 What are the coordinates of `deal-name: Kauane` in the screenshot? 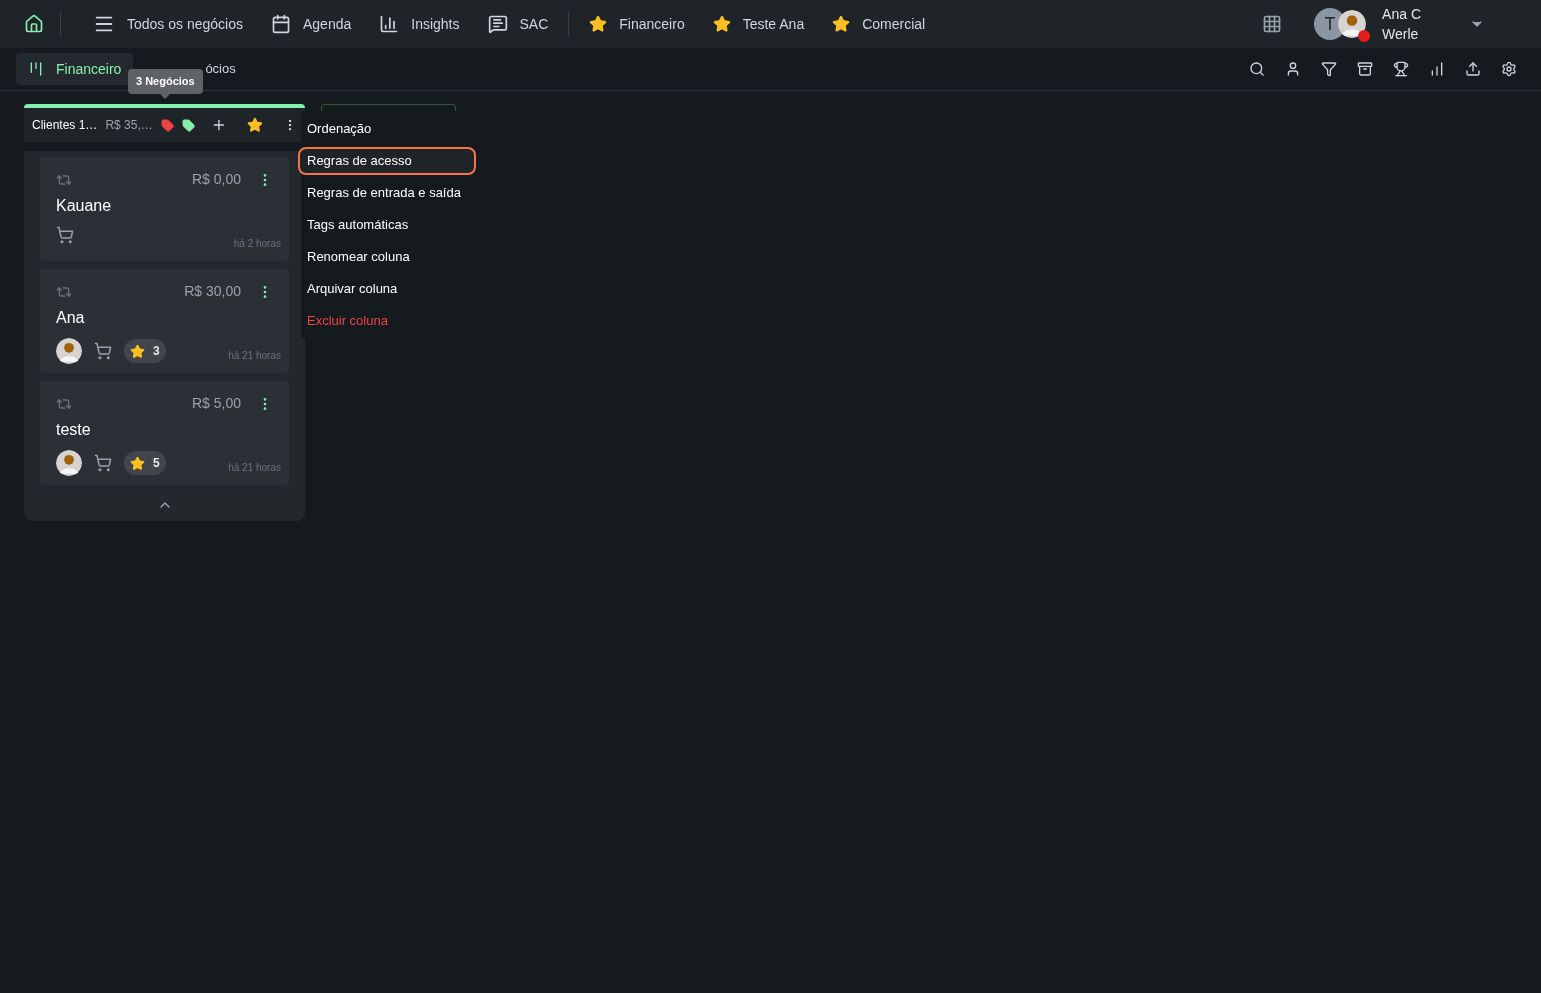 It's located at (84, 206).